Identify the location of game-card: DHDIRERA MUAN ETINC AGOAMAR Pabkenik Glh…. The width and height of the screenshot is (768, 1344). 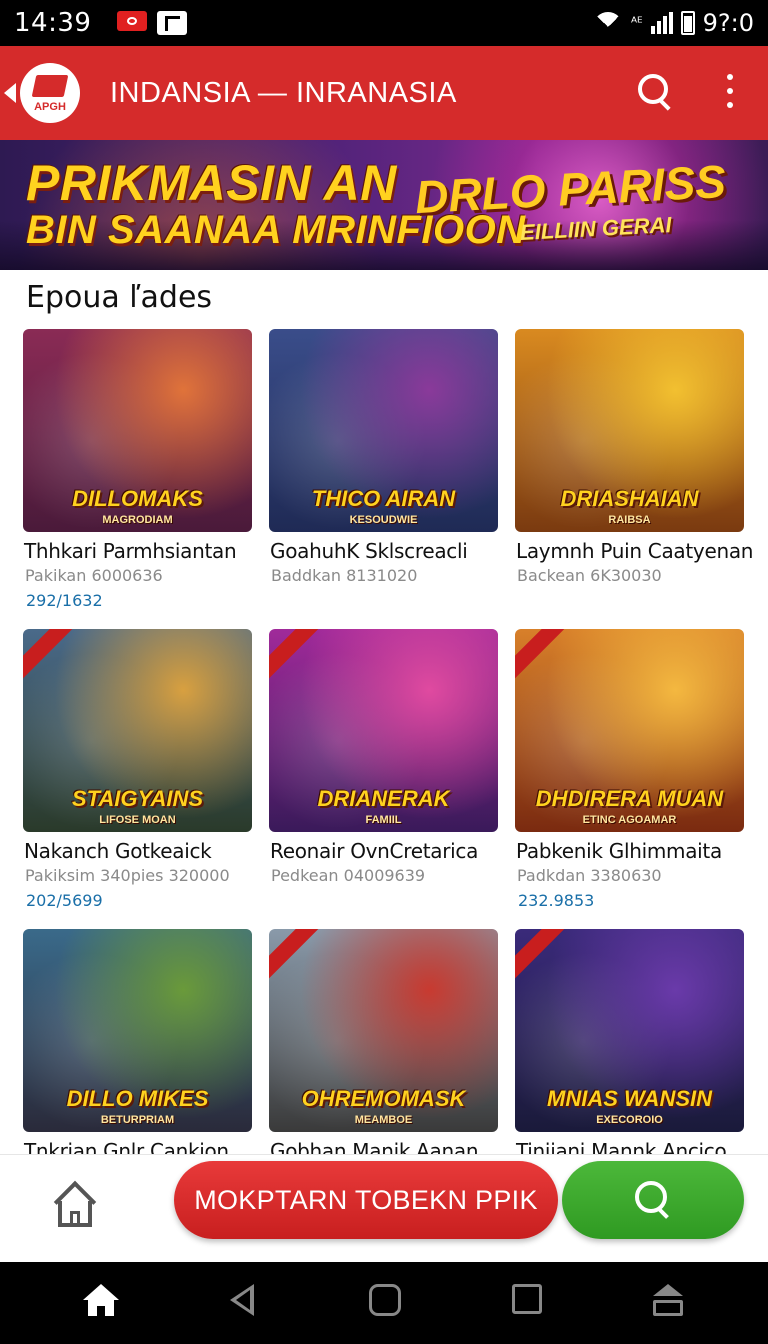
(629, 779).